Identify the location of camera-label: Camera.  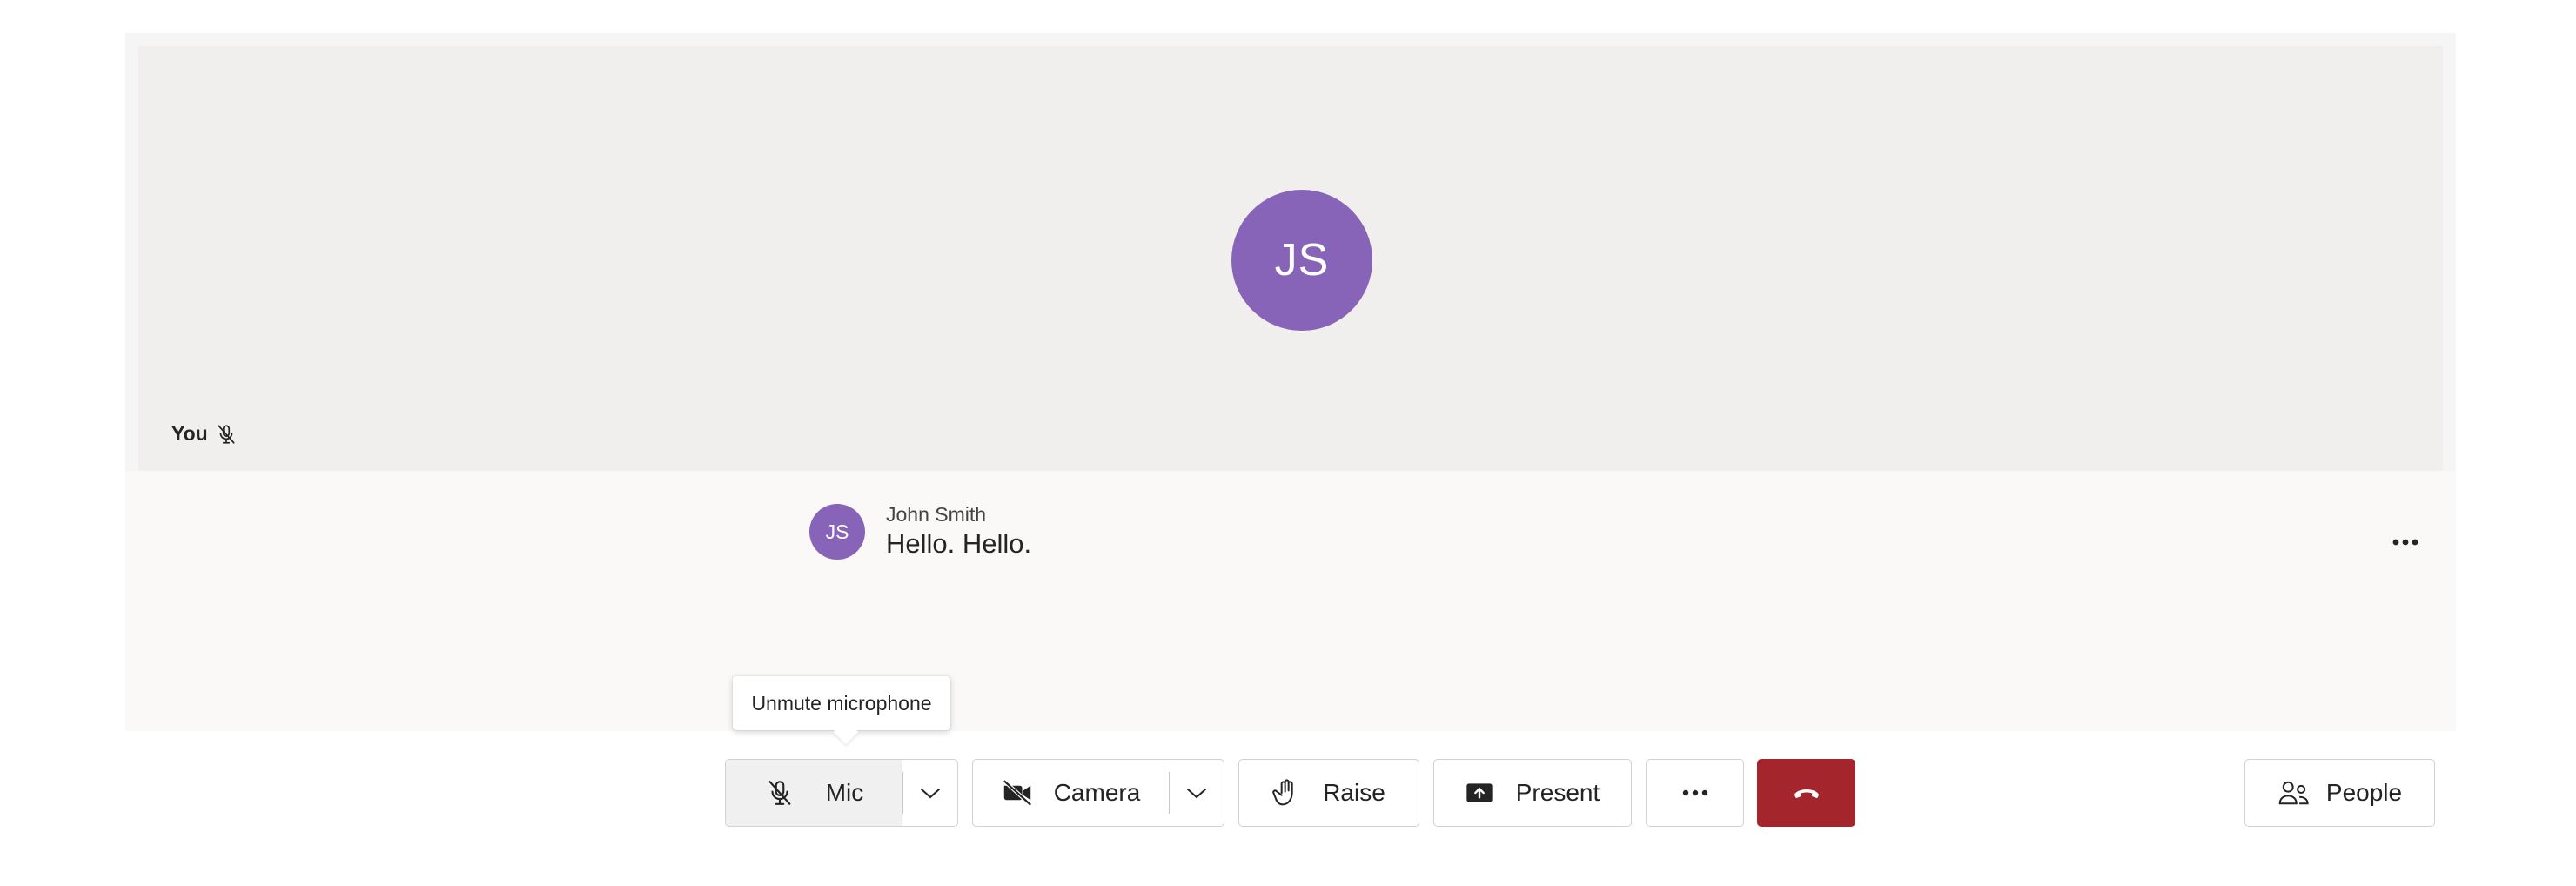
(1097, 792).